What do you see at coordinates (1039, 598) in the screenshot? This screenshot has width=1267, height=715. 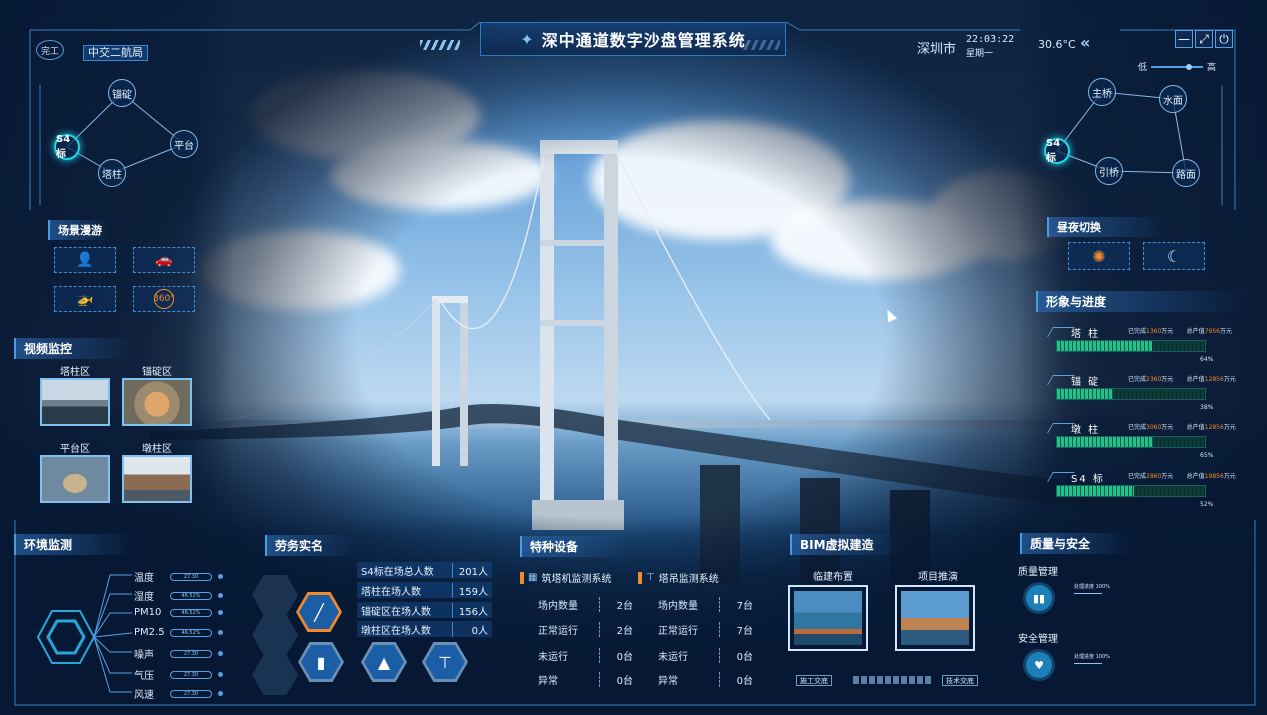 I see `quality-icon: ▮▮` at bounding box center [1039, 598].